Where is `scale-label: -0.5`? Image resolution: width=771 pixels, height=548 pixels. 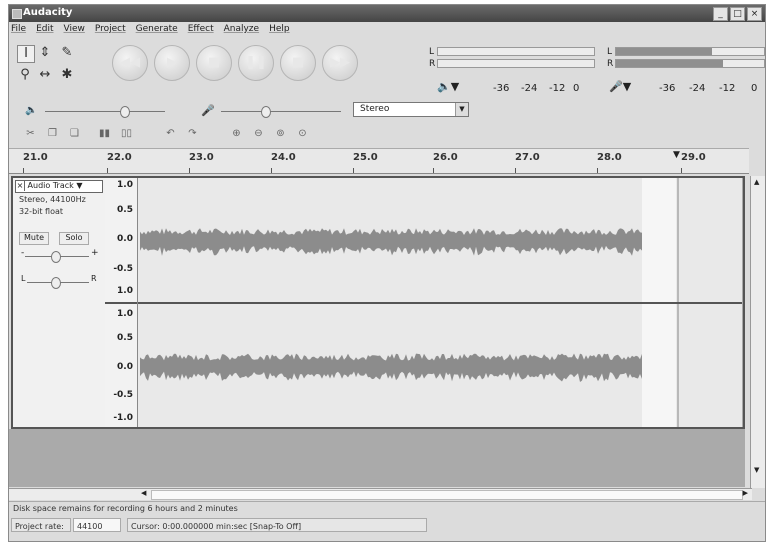
scale-label: -0.5 is located at coordinates (123, 269).